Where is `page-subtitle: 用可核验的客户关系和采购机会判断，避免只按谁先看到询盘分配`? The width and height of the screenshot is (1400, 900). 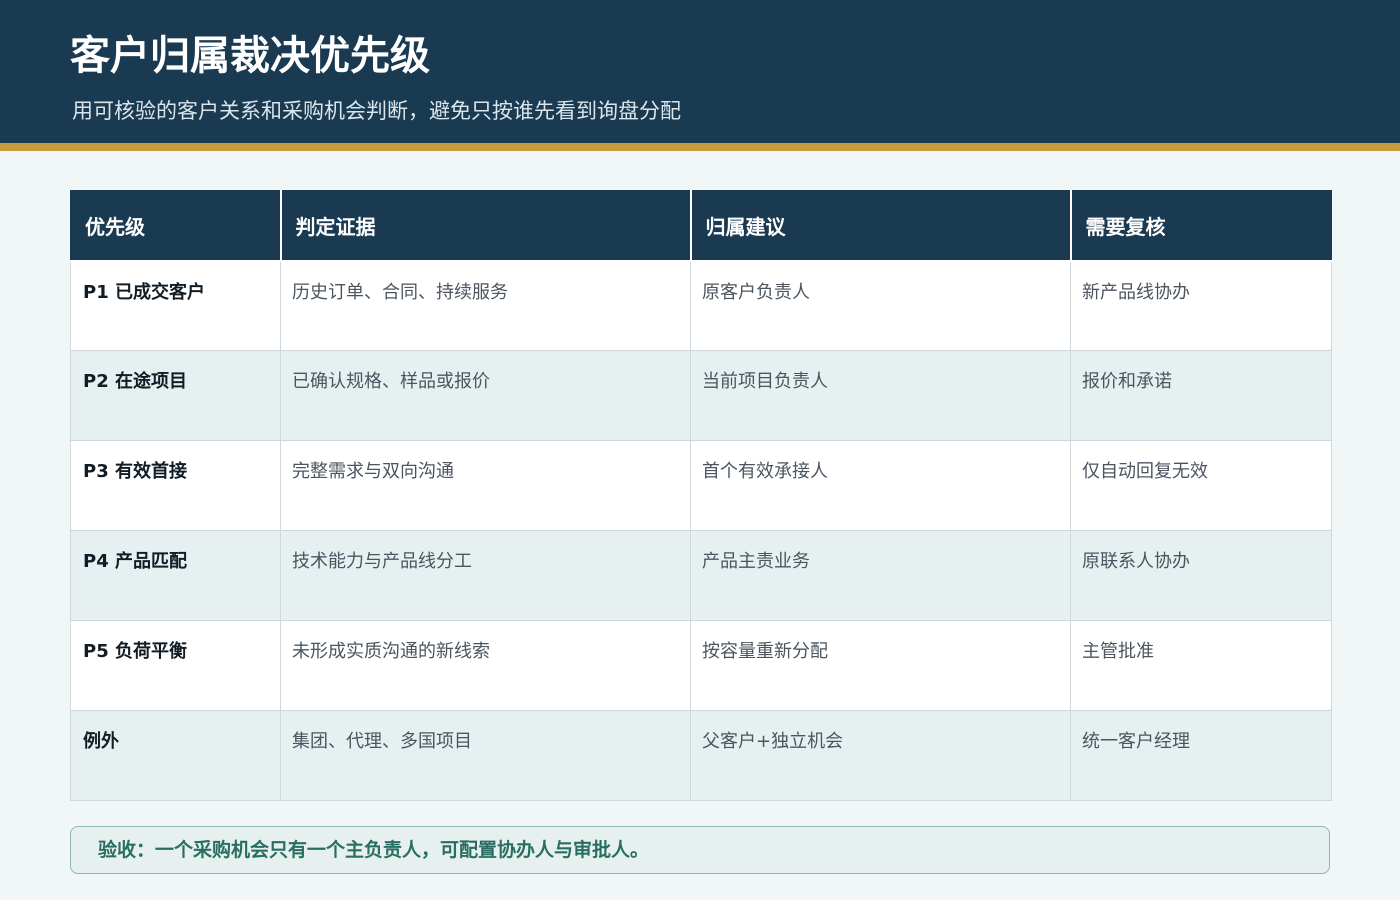
page-subtitle: 用可核验的客户关系和采购机会判断，避免只按谁先看到询盘分配 is located at coordinates (376, 111).